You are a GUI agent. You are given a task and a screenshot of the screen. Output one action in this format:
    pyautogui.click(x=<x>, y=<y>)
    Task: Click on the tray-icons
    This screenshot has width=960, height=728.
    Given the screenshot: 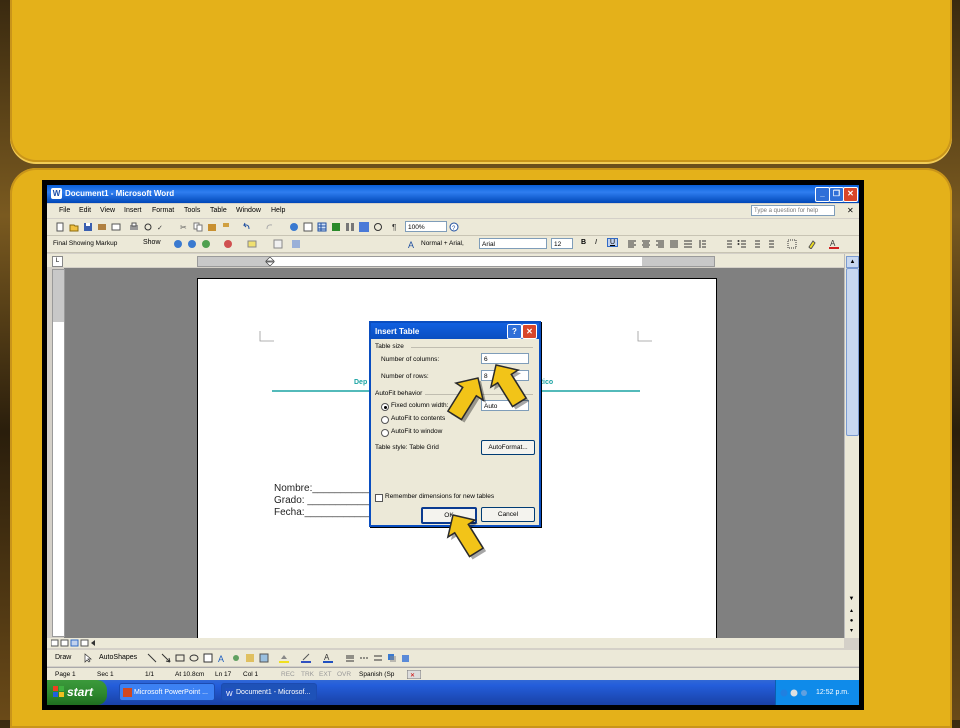 What is the action you would take?
    pyautogui.click(x=795, y=693)
    